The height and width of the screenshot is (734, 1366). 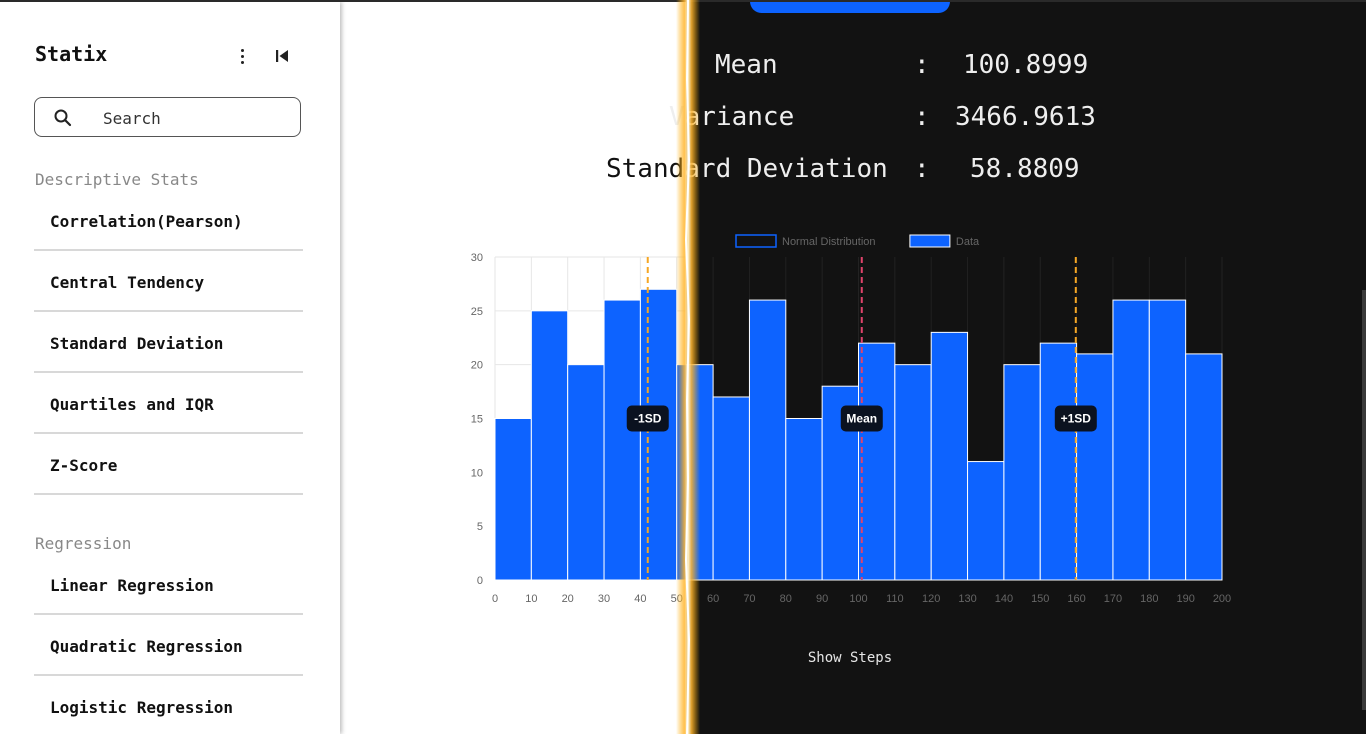 What do you see at coordinates (1185, 599) in the screenshot?
I see `x-tick-label: 190` at bounding box center [1185, 599].